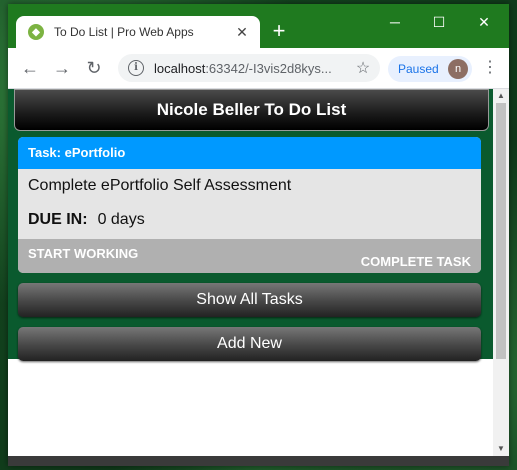  What do you see at coordinates (58, 219) in the screenshot?
I see `due-label: DUE IN:` at bounding box center [58, 219].